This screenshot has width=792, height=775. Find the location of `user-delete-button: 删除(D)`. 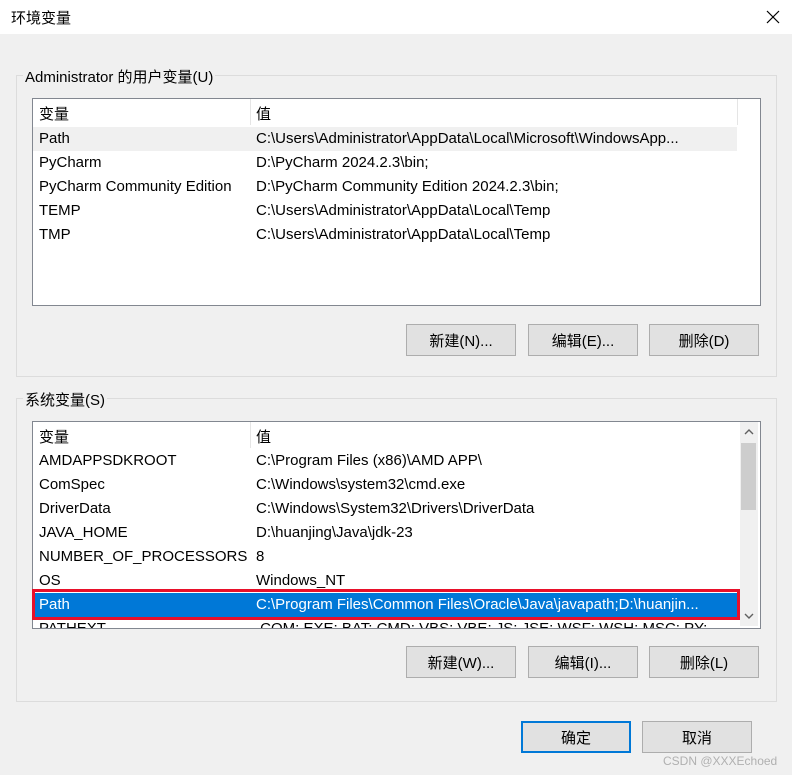

user-delete-button: 删除(D) is located at coordinates (704, 340).